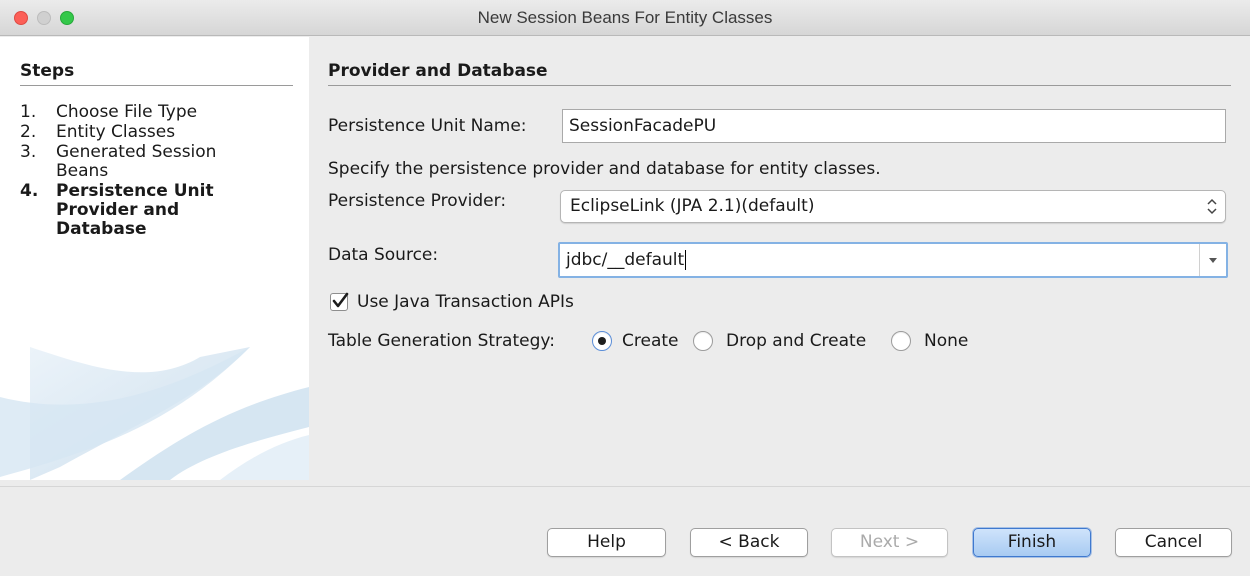  Describe the element at coordinates (28, 152) in the screenshot. I see `step-number: 3.` at that location.